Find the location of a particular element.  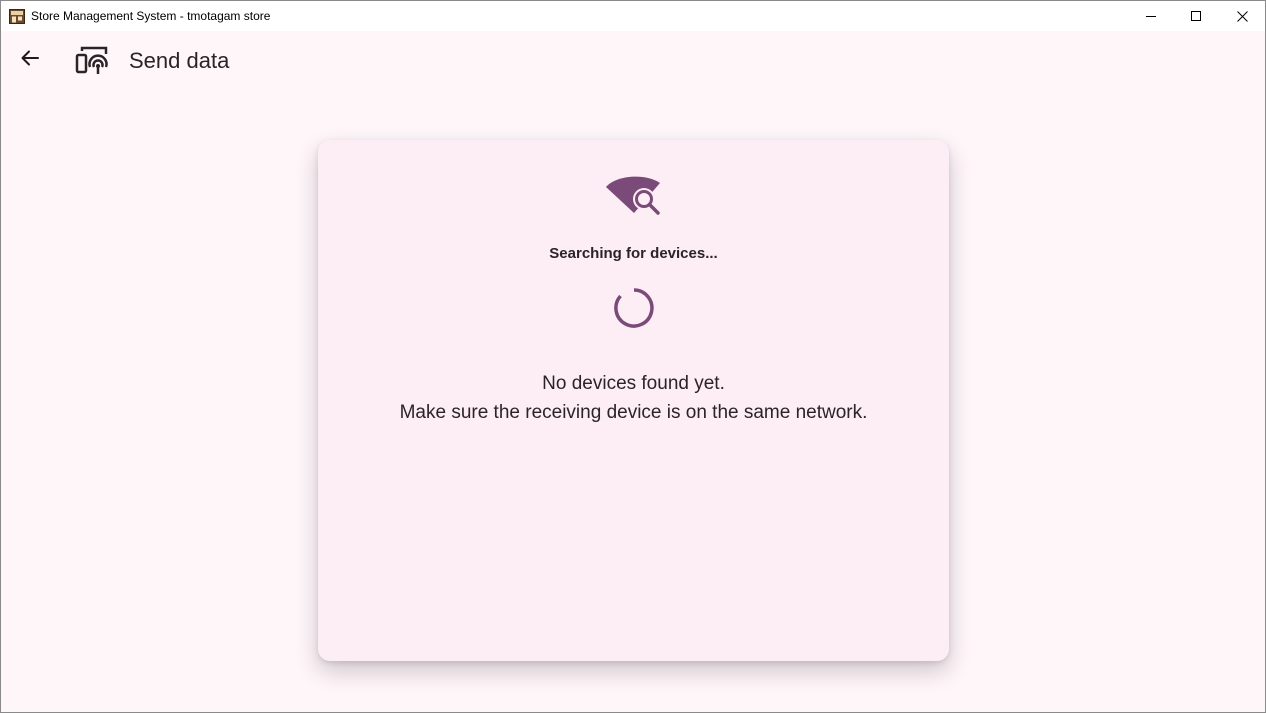

empty-state-line-1: No devices found yet. is located at coordinates (633, 383).